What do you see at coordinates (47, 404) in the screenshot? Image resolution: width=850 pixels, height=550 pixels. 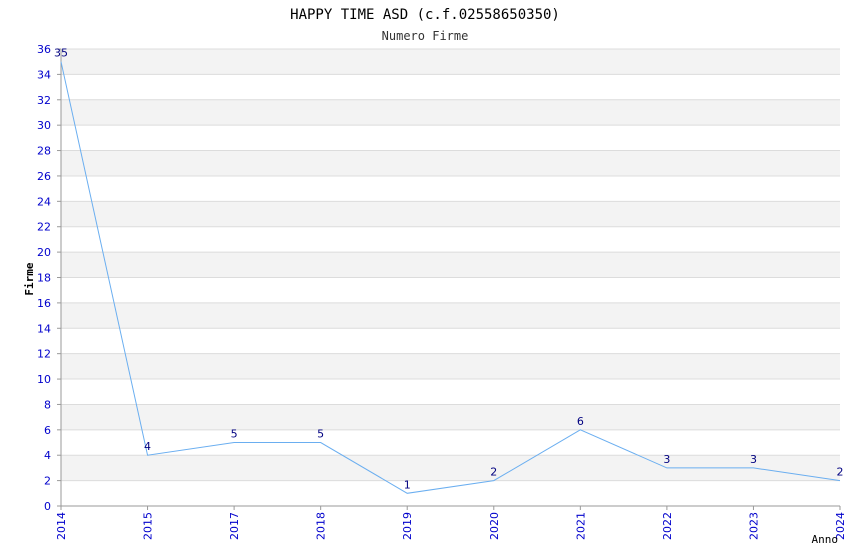 I see `y-tick-label: 8` at bounding box center [47, 404].